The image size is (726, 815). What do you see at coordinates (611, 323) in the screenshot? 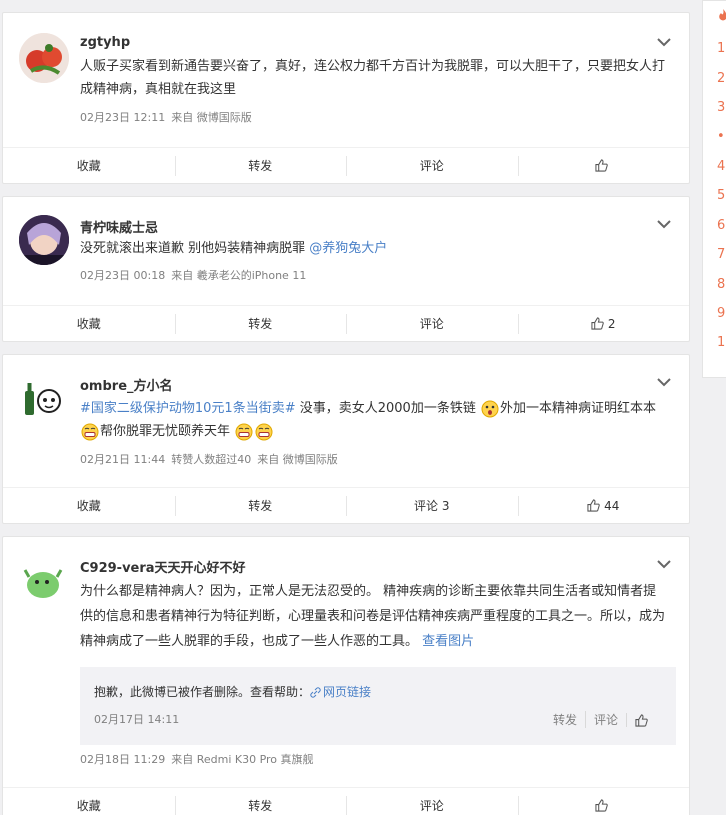
I see `like-count: 2` at bounding box center [611, 323].